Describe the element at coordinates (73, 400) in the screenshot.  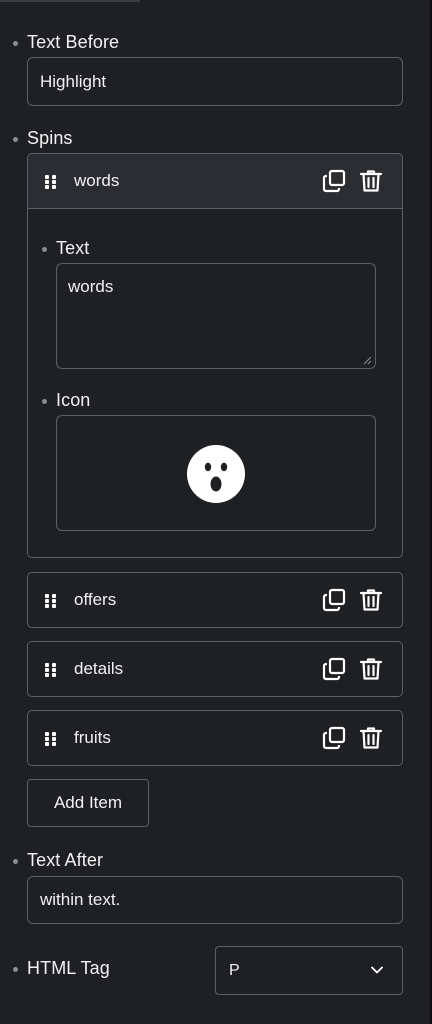
I see `icon-field-label: Icon` at that location.